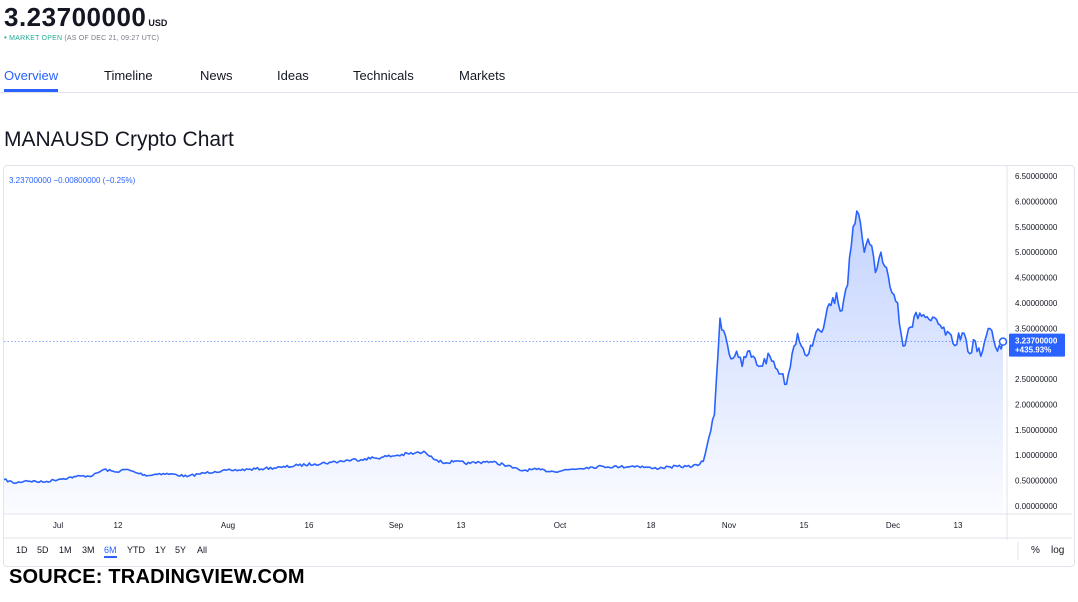 This screenshot has width=1078, height=602. I want to click on range-5d-button: 5D, so click(43, 550).